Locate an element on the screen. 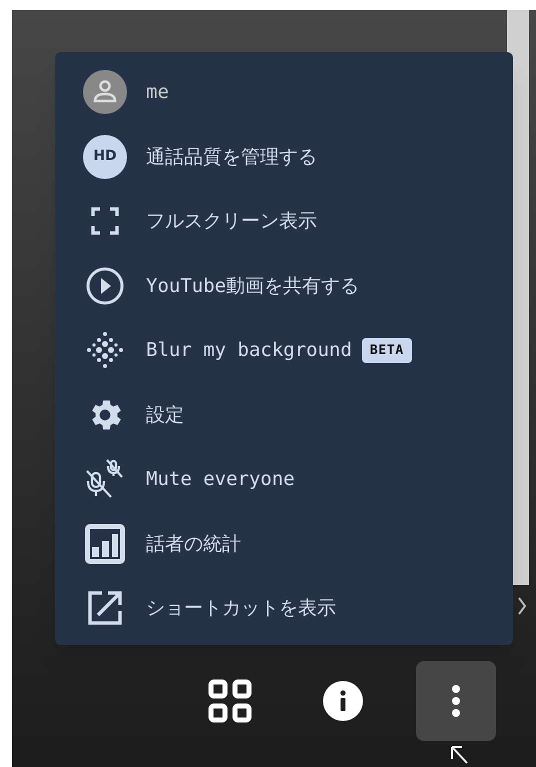 Image resolution: width=536 pixels, height=767 pixels. menu-item-label: Mute everyone is located at coordinates (220, 479).